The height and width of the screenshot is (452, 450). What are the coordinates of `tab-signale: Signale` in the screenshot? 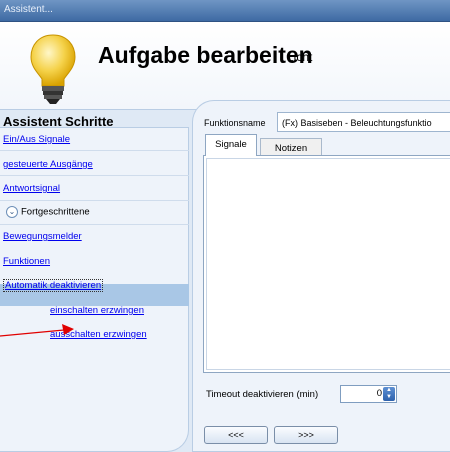 It's located at (231, 145).